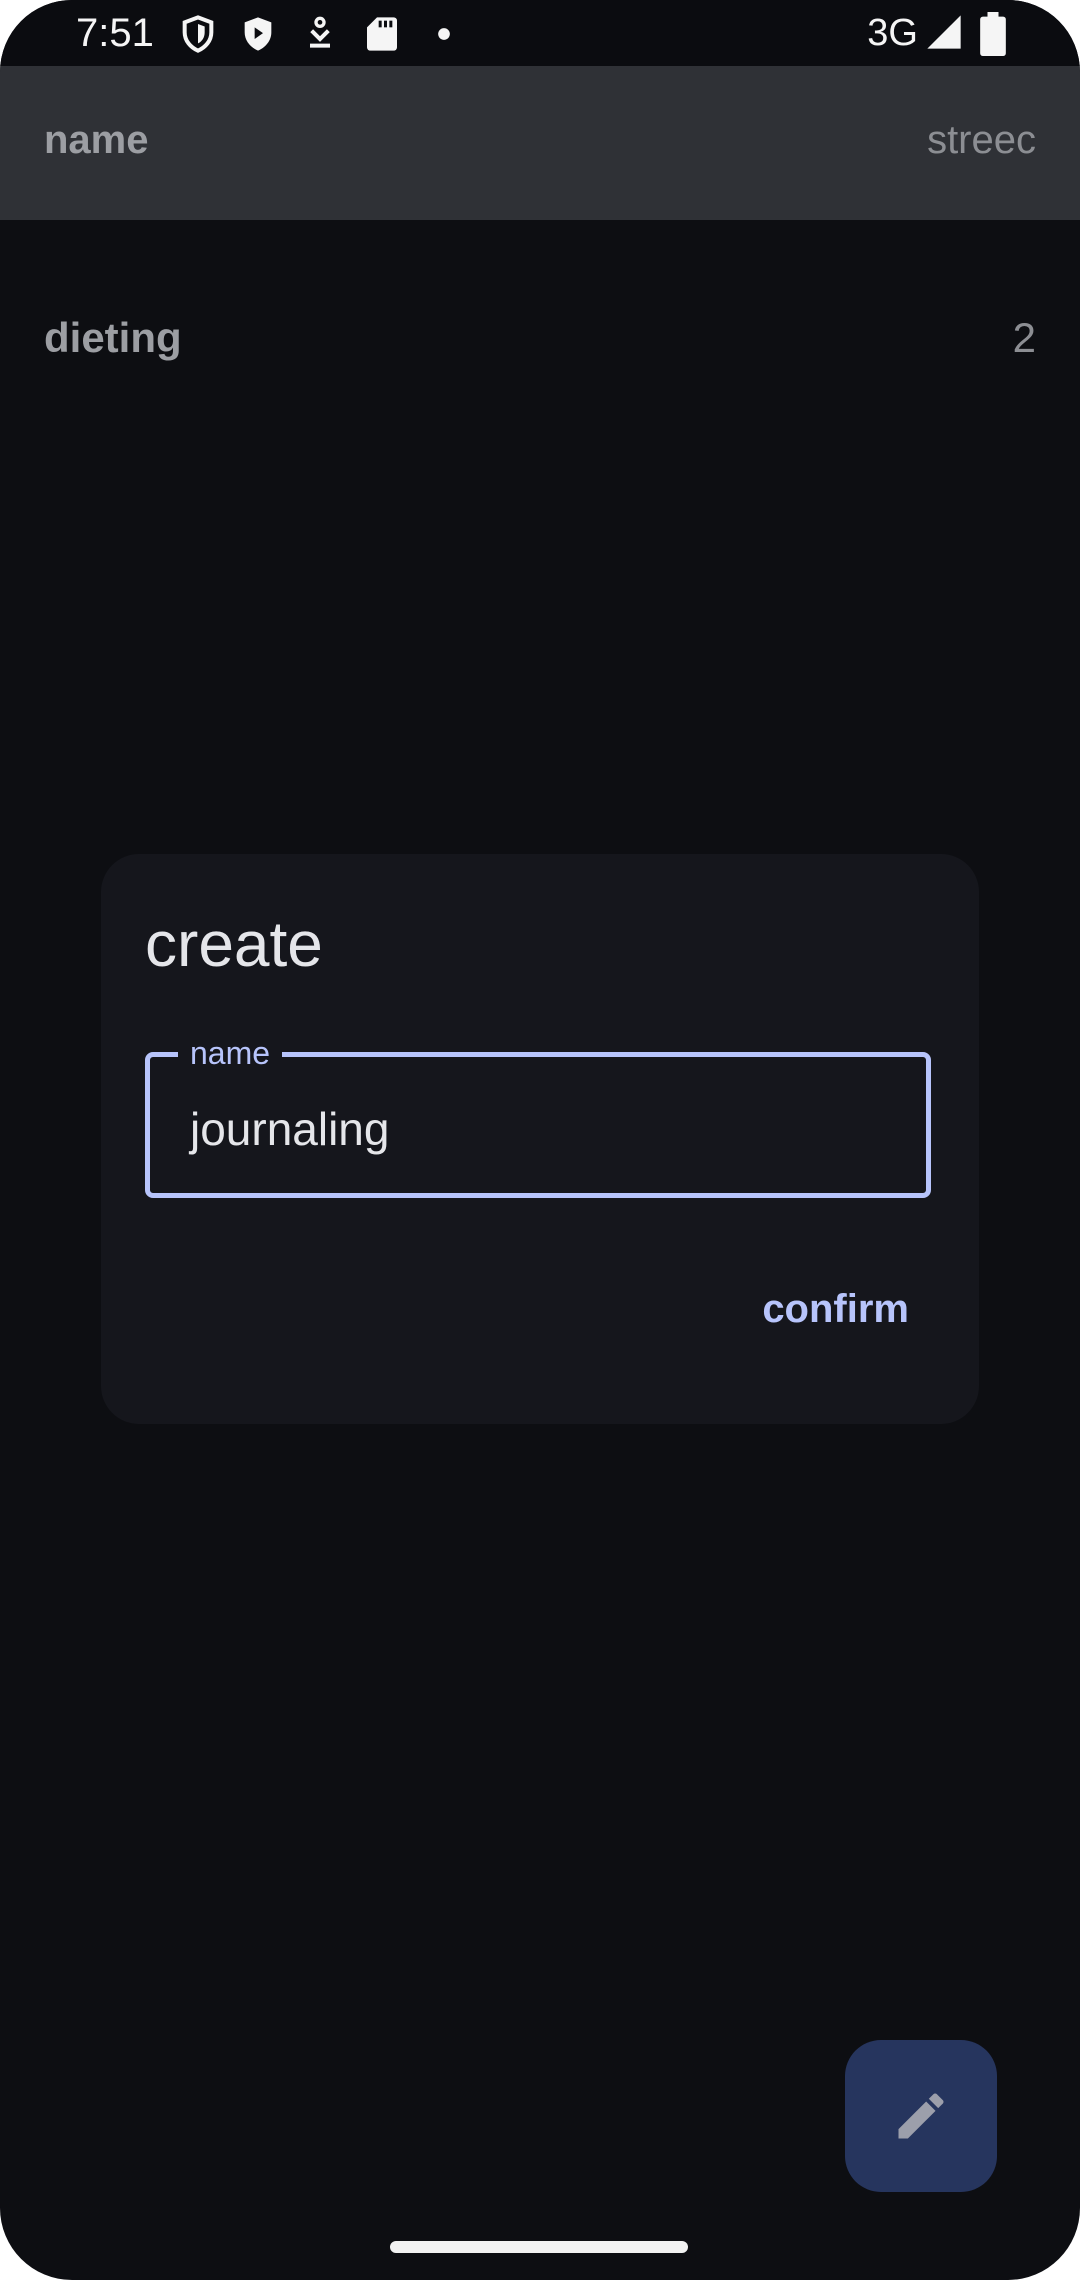  Describe the element at coordinates (540, 143) in the screenshot. I see `list-header: name streec` at that location.